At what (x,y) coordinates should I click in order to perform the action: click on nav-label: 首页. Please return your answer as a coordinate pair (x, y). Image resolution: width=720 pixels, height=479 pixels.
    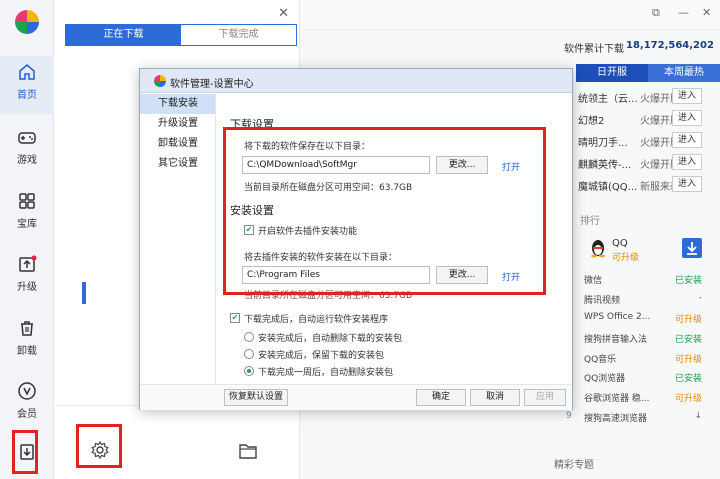
    Looking at the image, I should click on (27, 95).